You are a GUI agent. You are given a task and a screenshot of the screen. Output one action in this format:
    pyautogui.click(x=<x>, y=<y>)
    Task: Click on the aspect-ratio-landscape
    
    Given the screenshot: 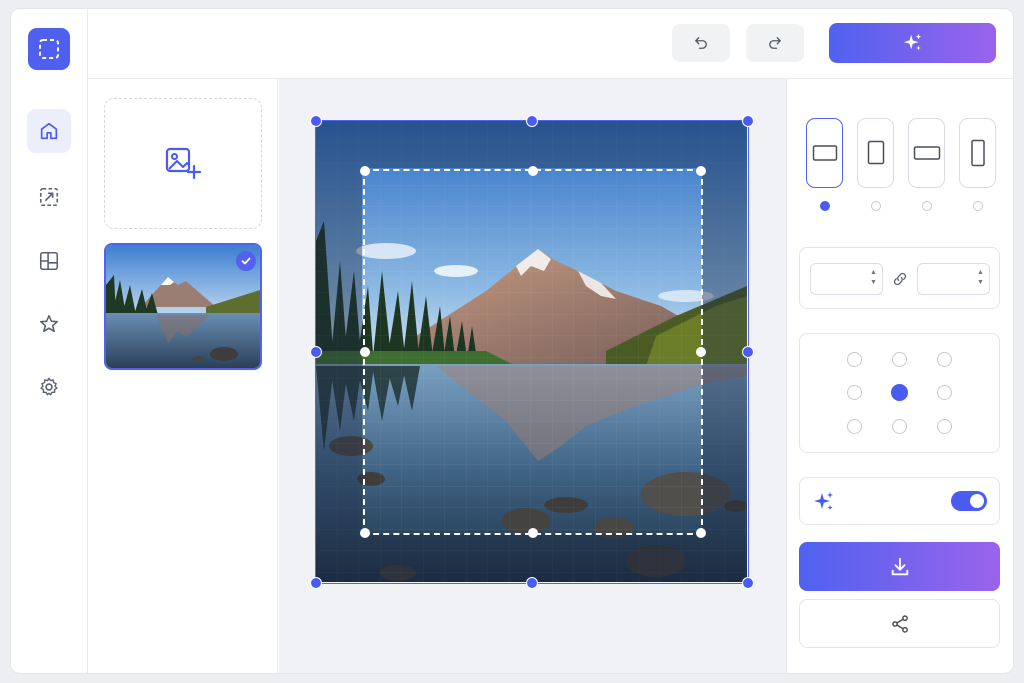 What is the action you would take?
    pyautogui.click(x=824, y=153)
    